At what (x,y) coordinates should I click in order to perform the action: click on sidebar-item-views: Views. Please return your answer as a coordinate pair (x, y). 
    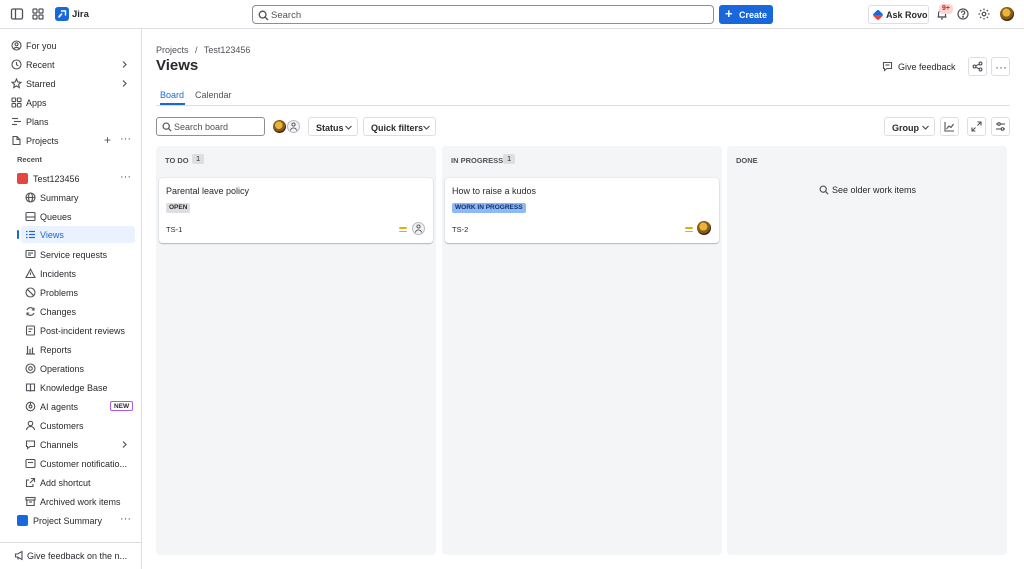
    Looking at the image, I should click on (76, 234).